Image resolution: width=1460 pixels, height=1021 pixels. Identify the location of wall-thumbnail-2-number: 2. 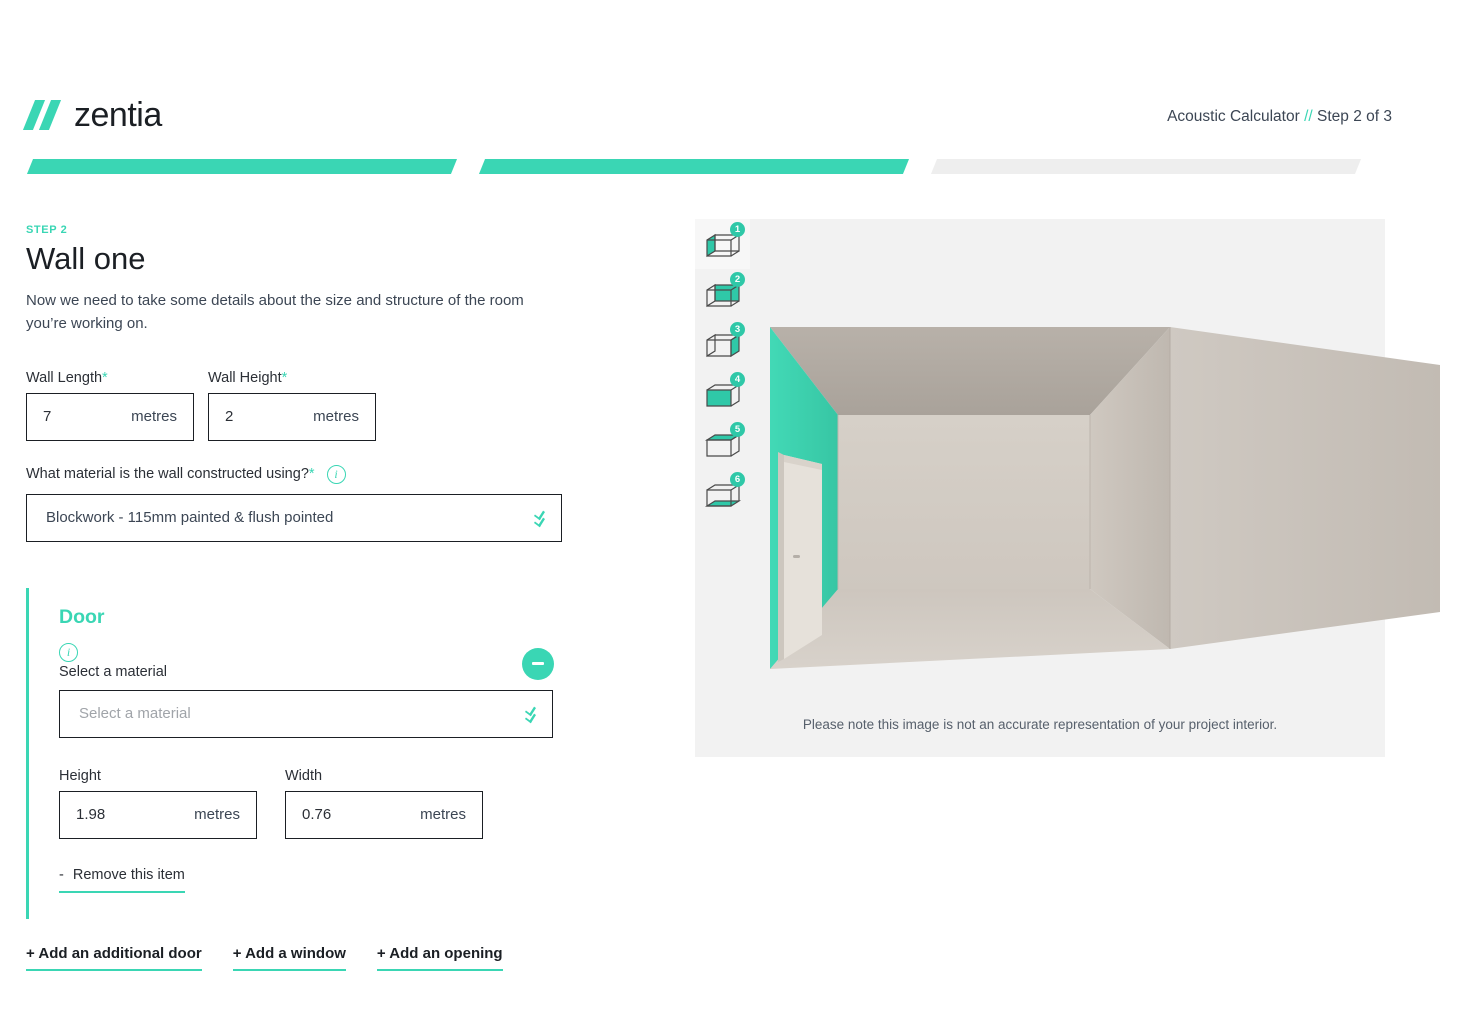
(737, 279).